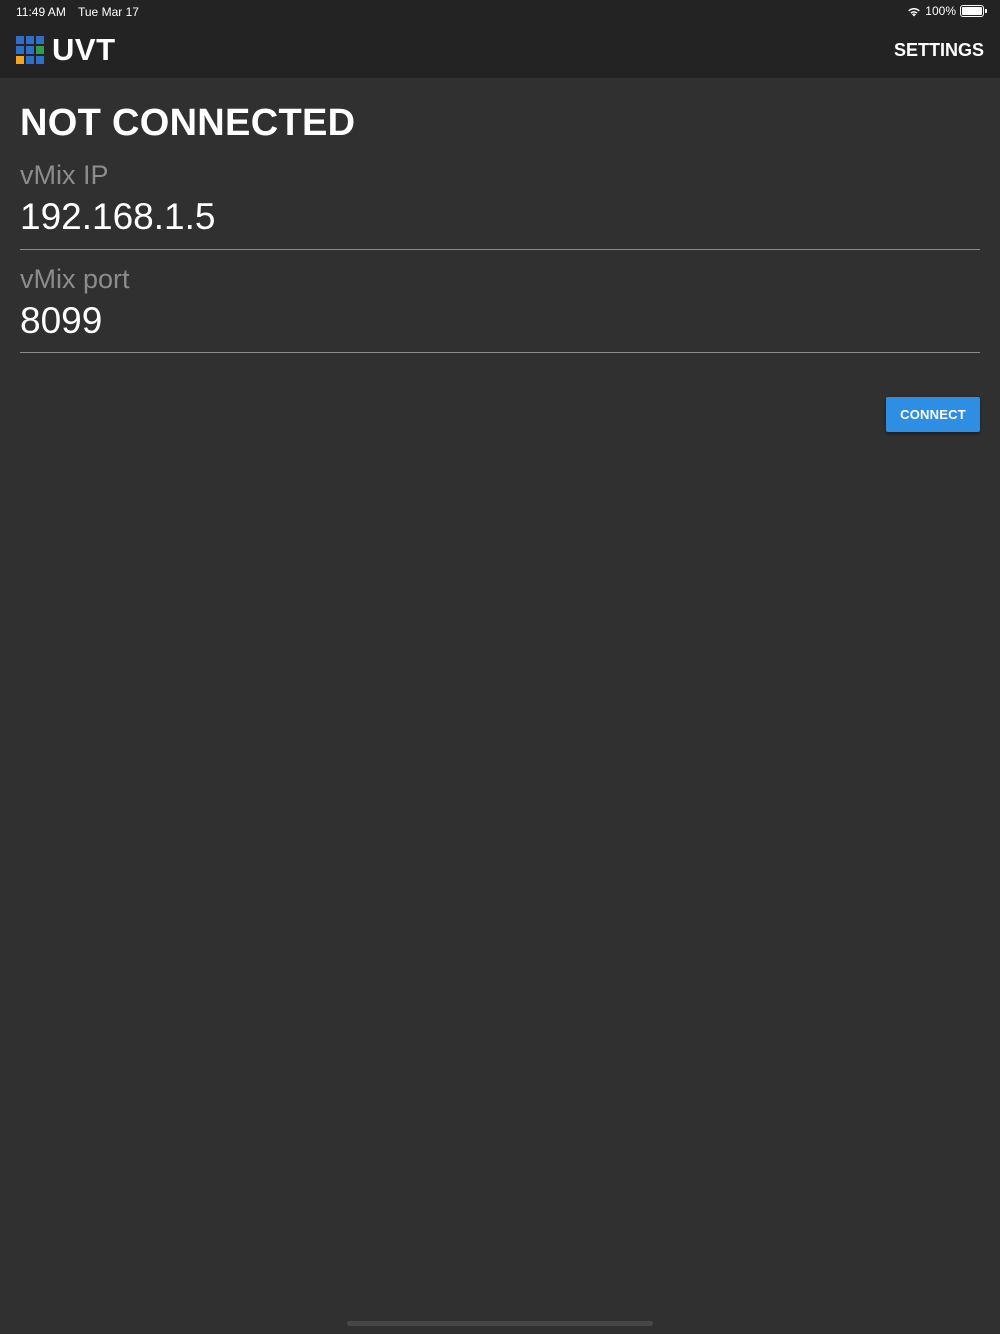 The width and height of the screenshot is (1000, 1334). Describe the element at coordinates (500, 12) in the screenshot. I see `status-bar: 11:49 AM Tue Mar 17 100%` at that location.